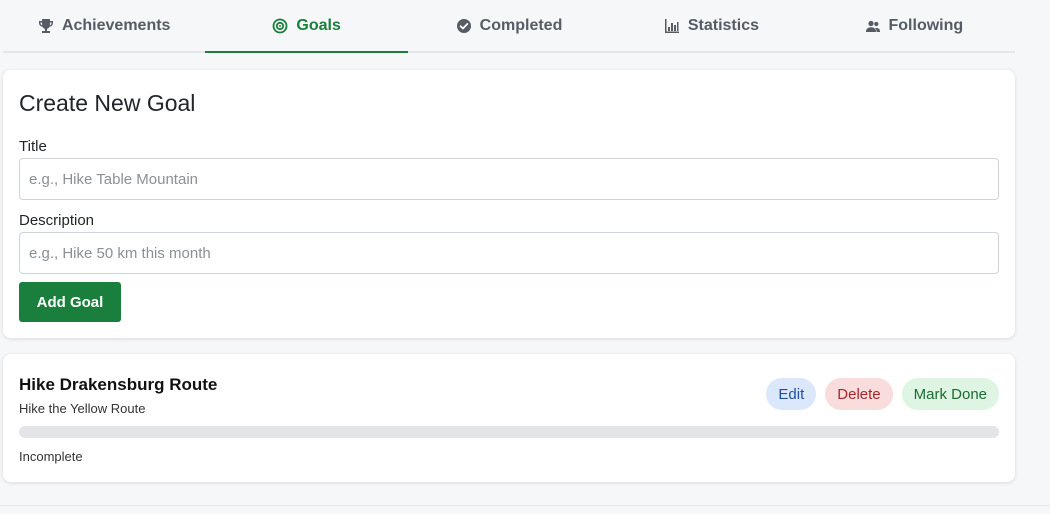 This screenshot has height=514, width=1050. What do you see at coordinates (318, 25) in the screenshot?
I see `tab-label: Goals` at bounding box center [318, 25].